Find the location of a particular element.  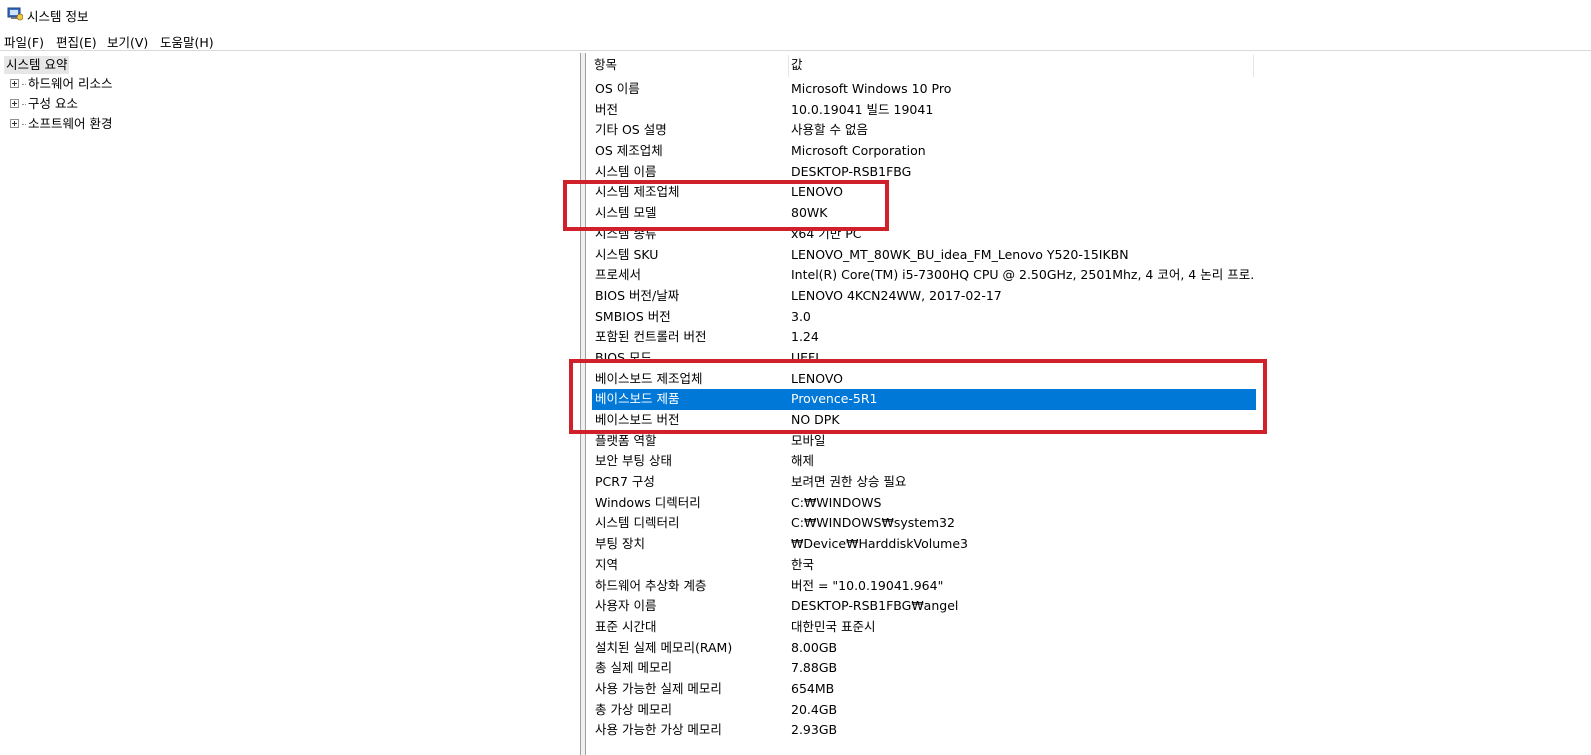

row-item-cell: 사용 가능한 실제 메모리 is located at coordinates (658, 688).